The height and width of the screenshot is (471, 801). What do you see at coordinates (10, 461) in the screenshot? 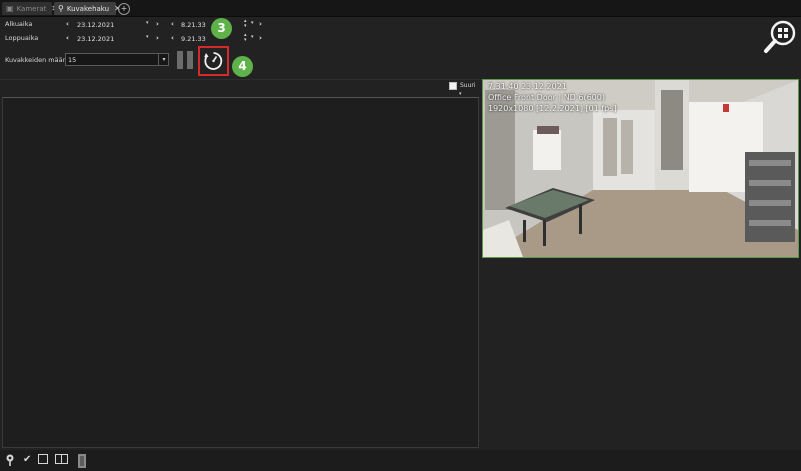
I see `location-pin-icon` at bounding box center [10, 461].